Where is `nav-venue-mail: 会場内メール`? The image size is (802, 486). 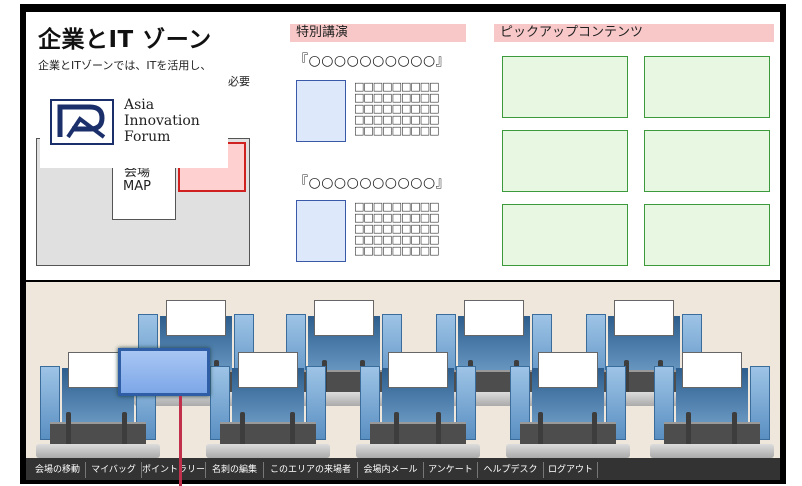 nav-venue-mail: 会場内メール is located at coordinates (391, 470).